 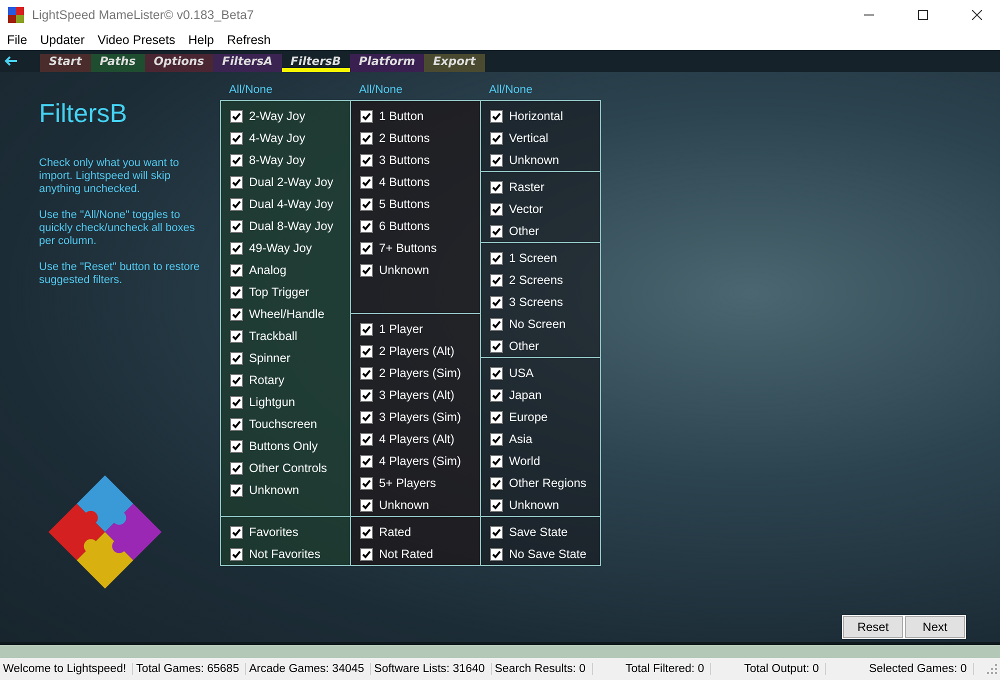 I want to click on filter-option: Wheel/Handle, so click(x=290, y=314).